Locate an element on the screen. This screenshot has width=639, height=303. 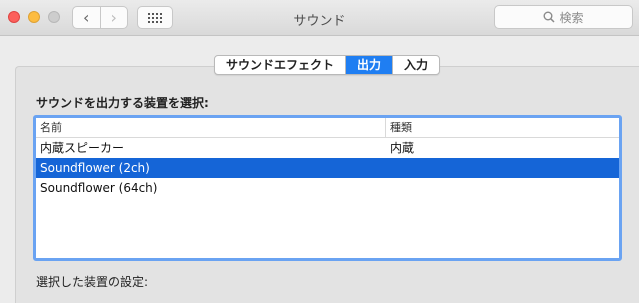
column-header-name: 名前 is located at coordinates (211, 127).